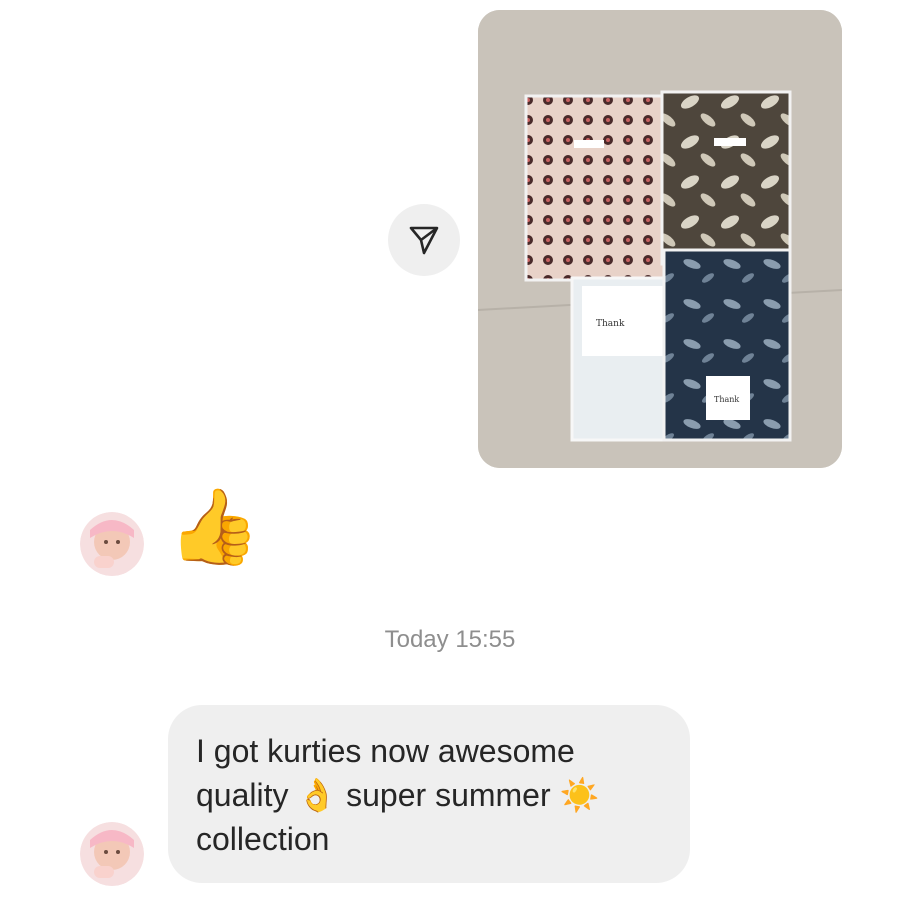 The height and width of the screenshot is (900, 900). I want to click on message-timestamp: Today 15:55, so click(450, 639).